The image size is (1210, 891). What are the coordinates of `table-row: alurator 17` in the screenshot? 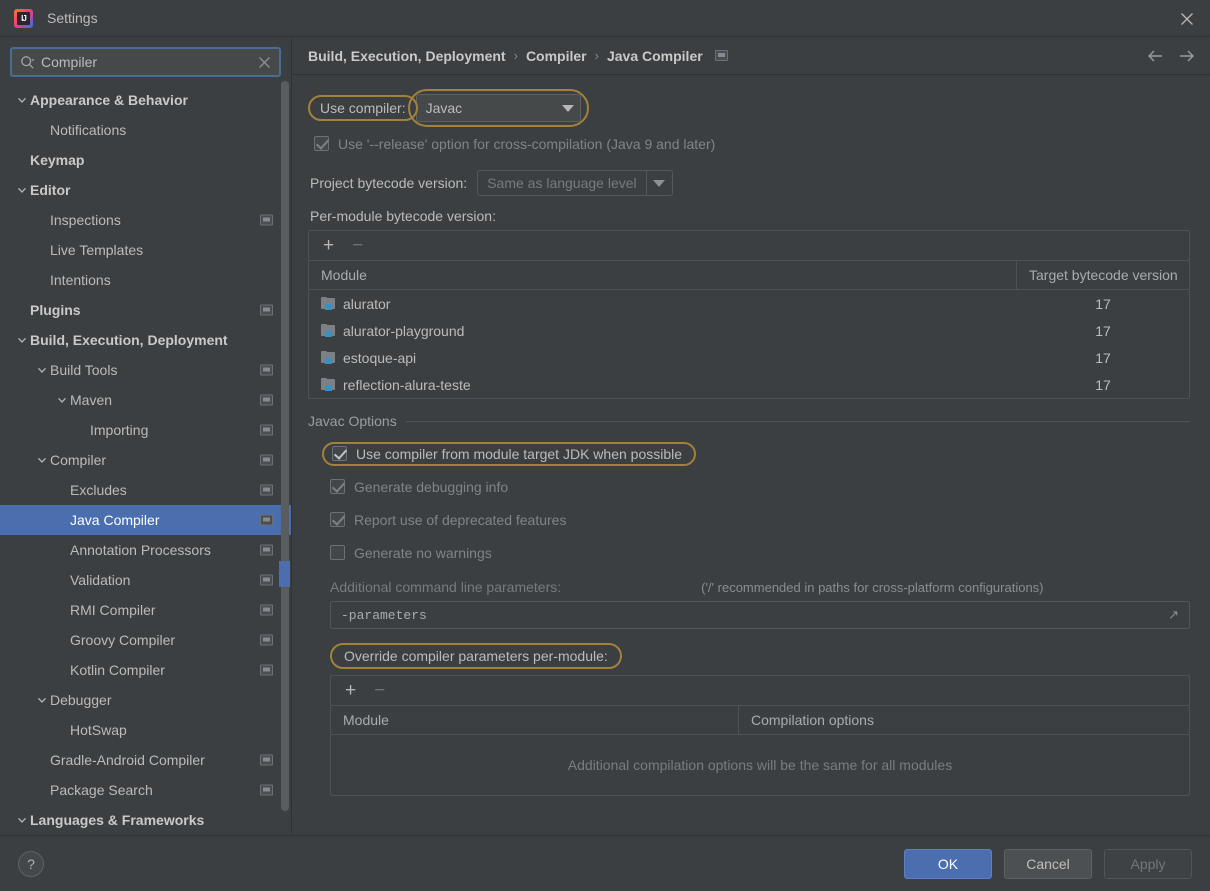 It's located at (749, 303).